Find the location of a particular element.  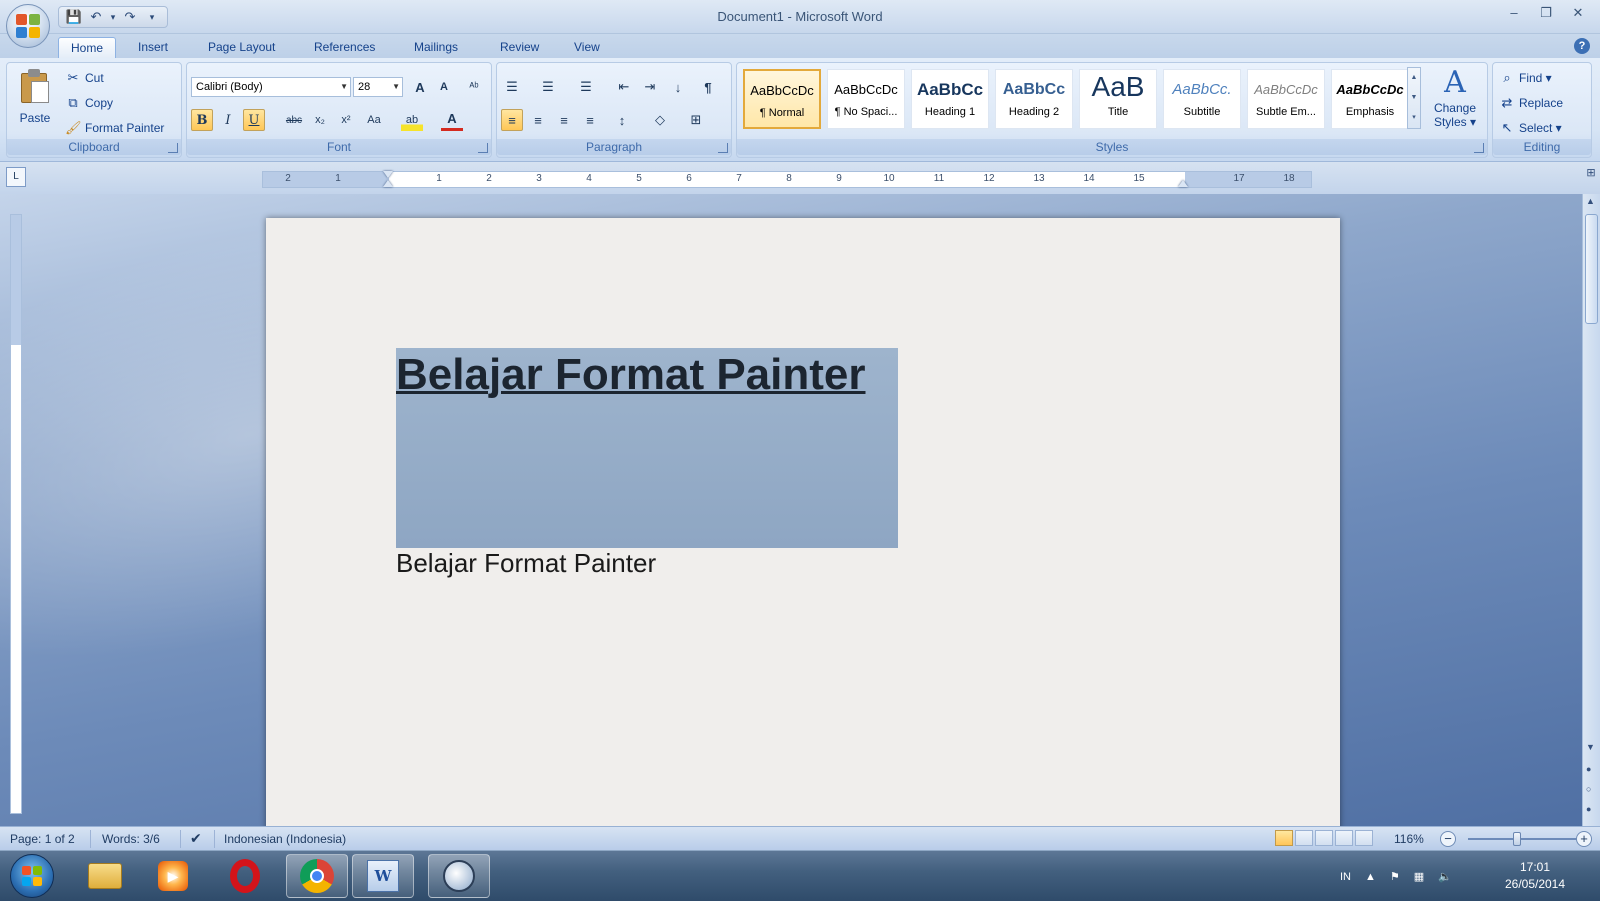

style-emphasis: AaBbCcDc Emphasis is located at coordinates (1370, 99).